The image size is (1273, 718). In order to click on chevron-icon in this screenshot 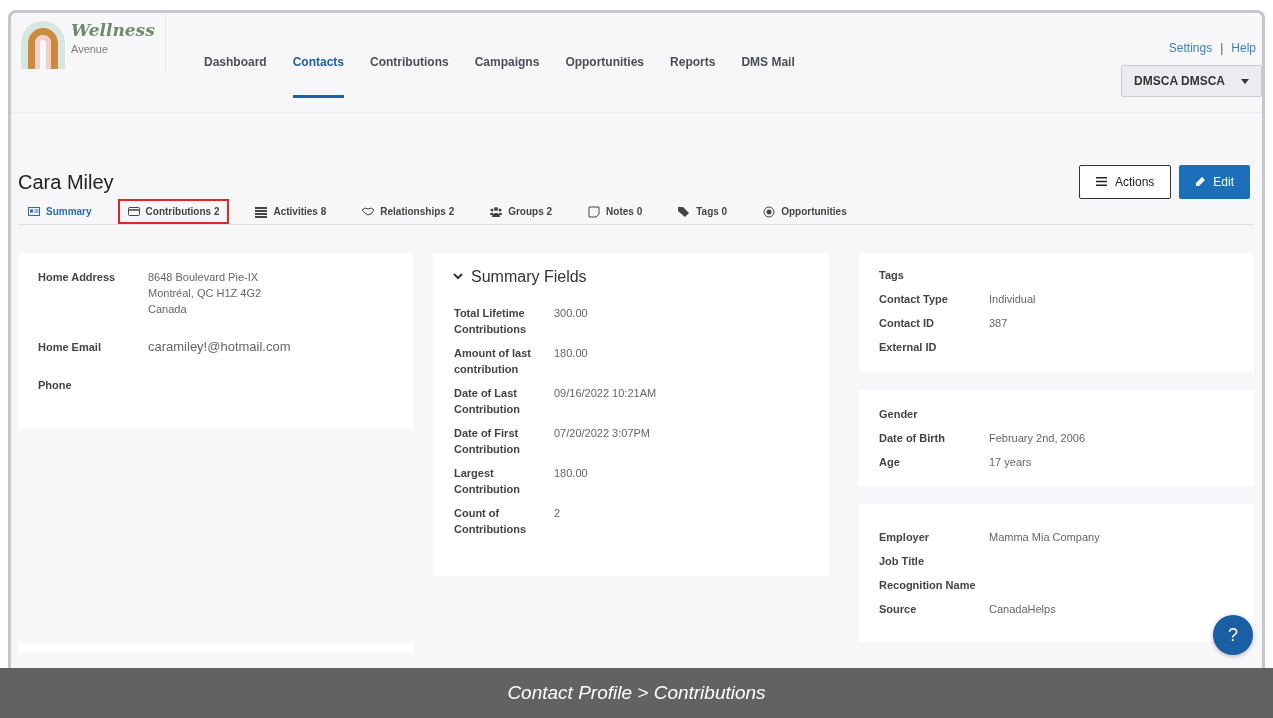, I will do `click(458, 277)`.